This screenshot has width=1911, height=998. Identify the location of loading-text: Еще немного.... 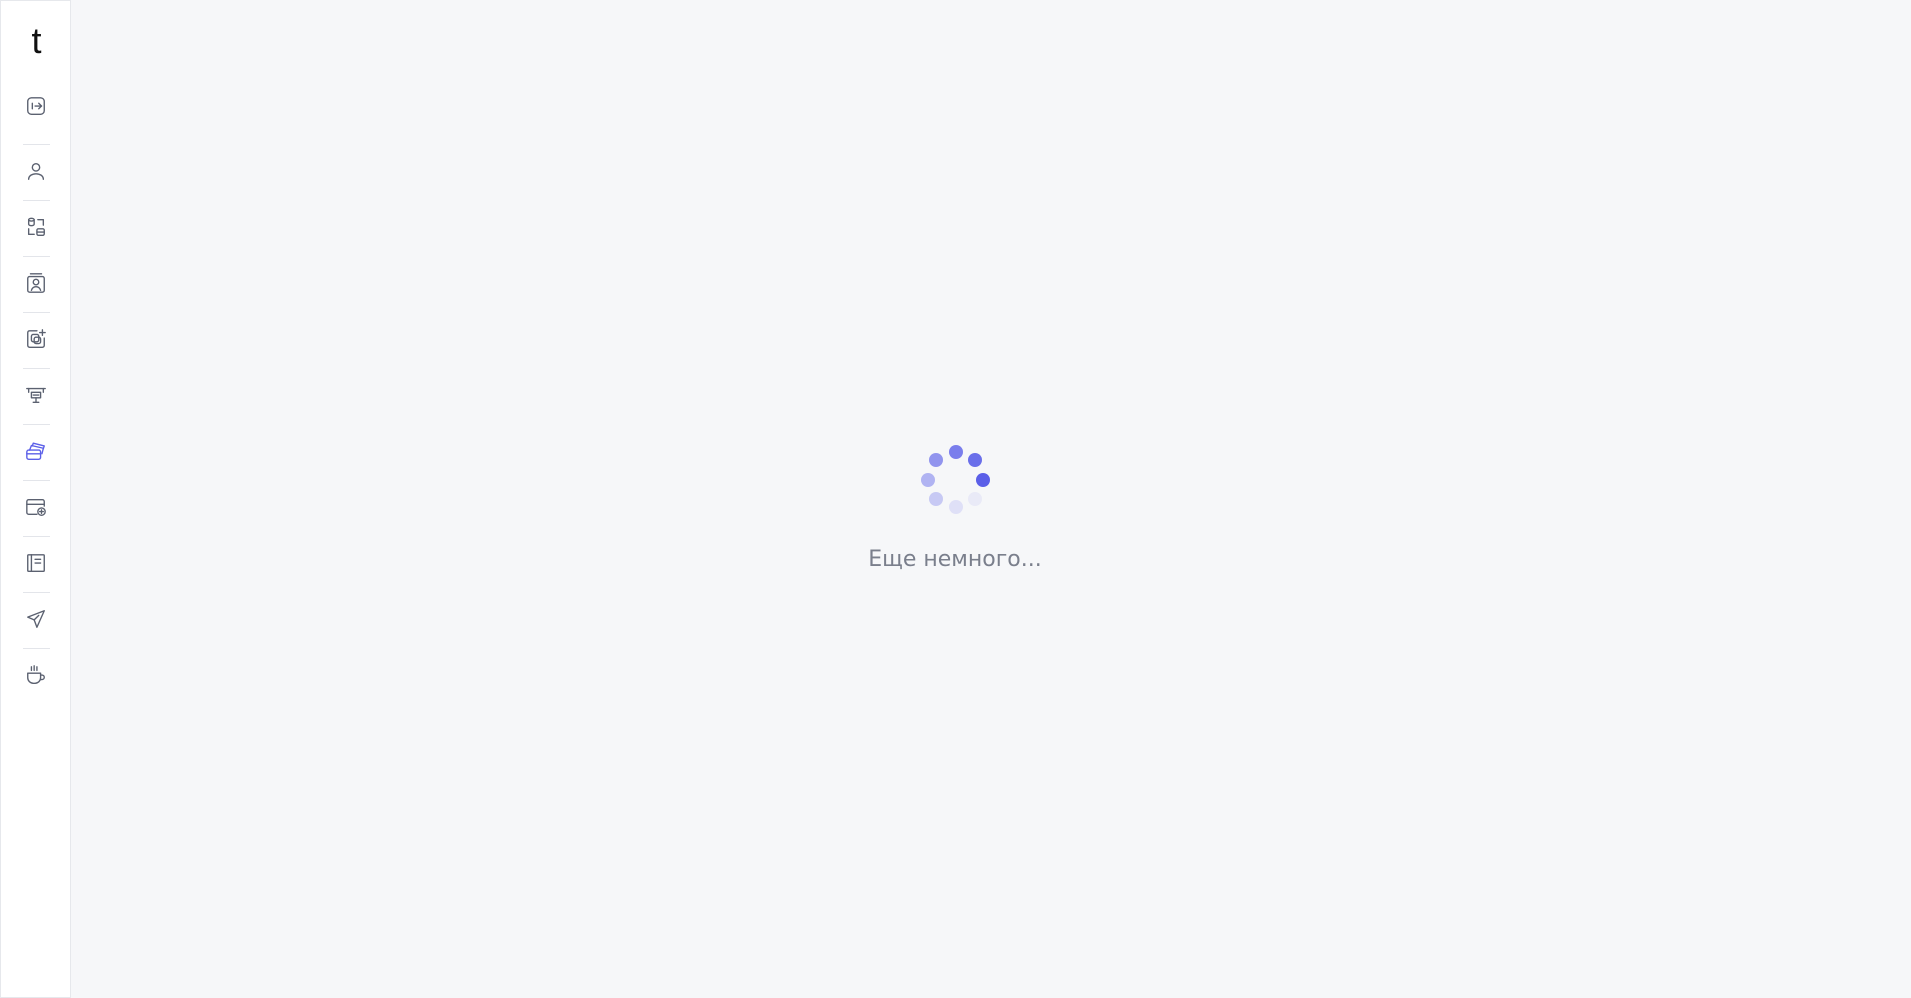
(955, 559).